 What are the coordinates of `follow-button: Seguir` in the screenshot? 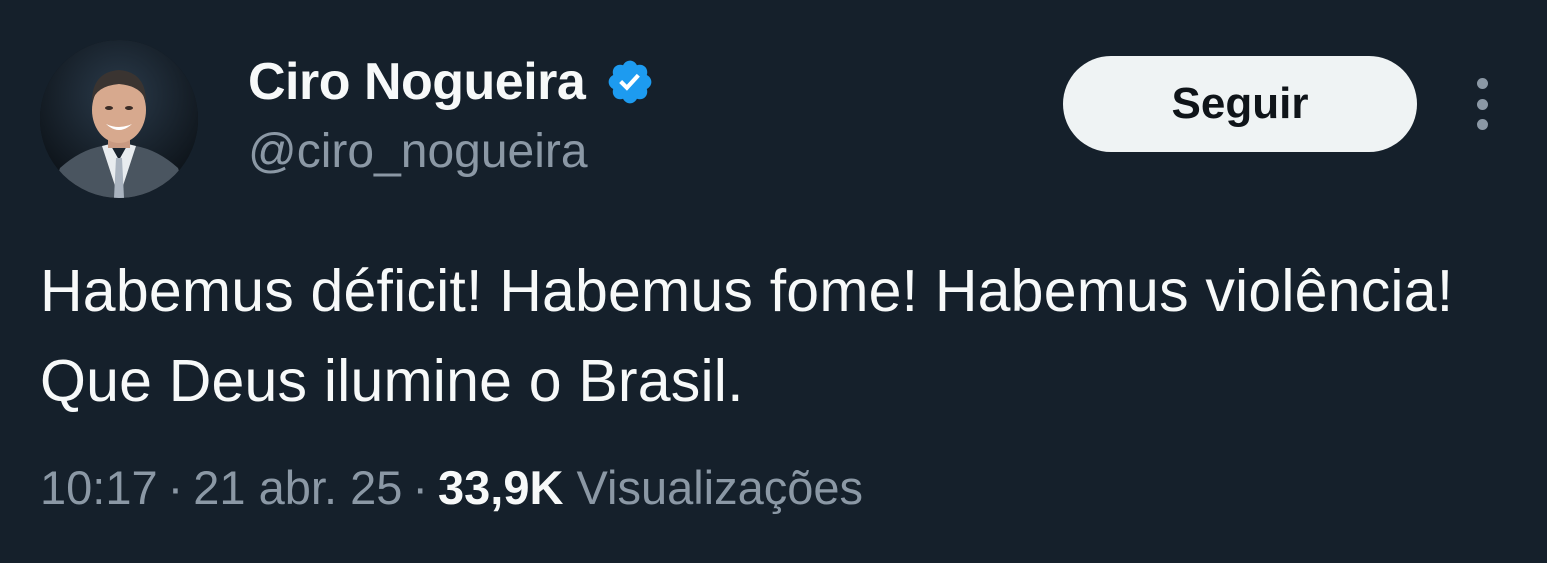 It's located at (1240, 104).